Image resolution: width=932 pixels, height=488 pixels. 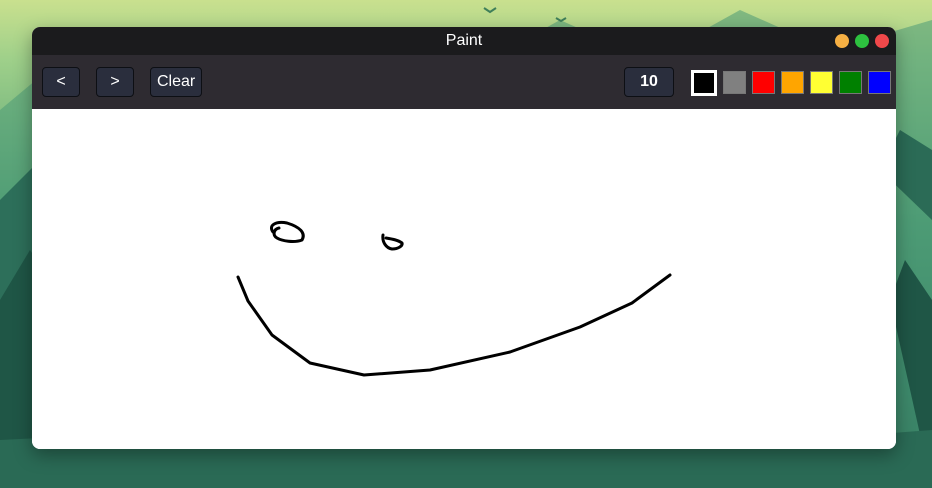 I want to click on title-bar: Paint, so click(x=464, y=41).